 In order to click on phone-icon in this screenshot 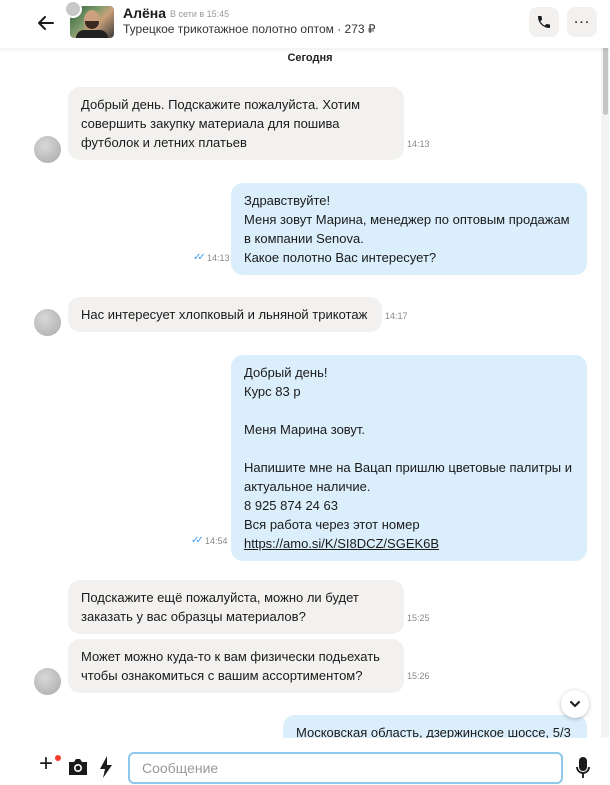, I will do `click(544, 22)`.